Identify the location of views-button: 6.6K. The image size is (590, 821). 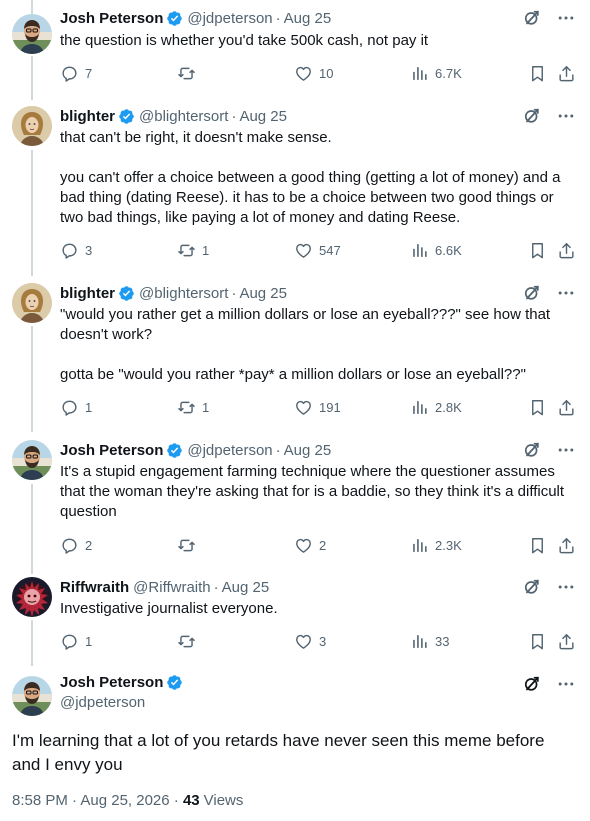
(436, 250).